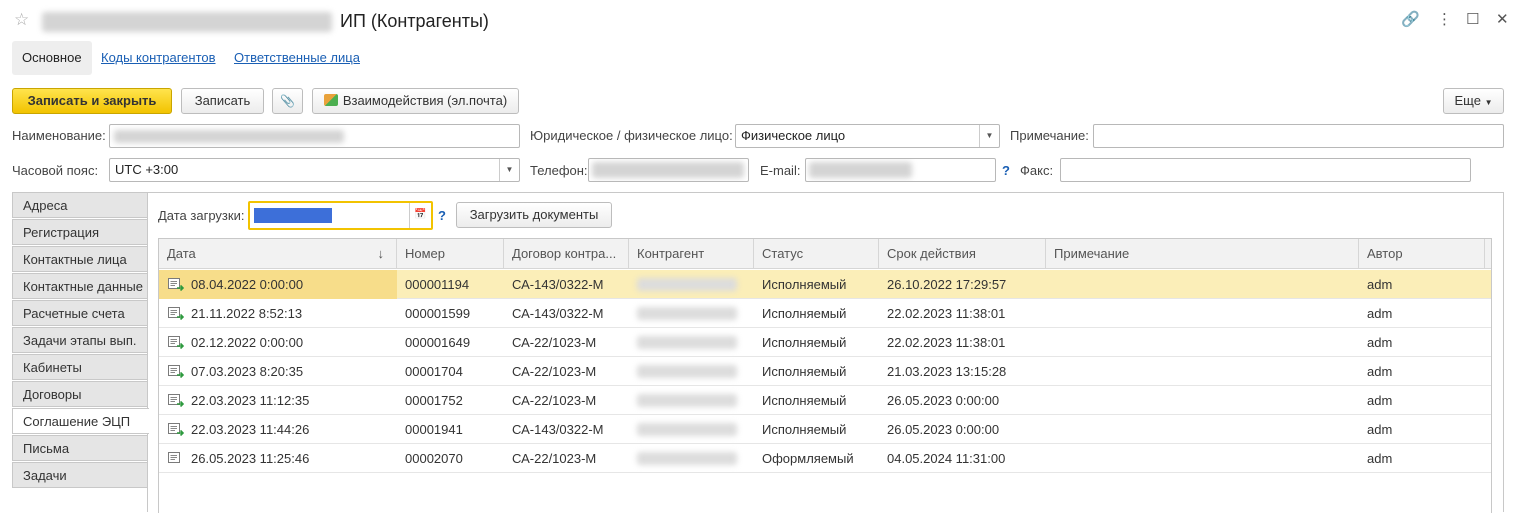 This screenshot has width=1525, height=513. What do you see at coordinates (434, 371) in the screenshot?
I see `cell-number: 00001704` at bounding box center [434, 371].